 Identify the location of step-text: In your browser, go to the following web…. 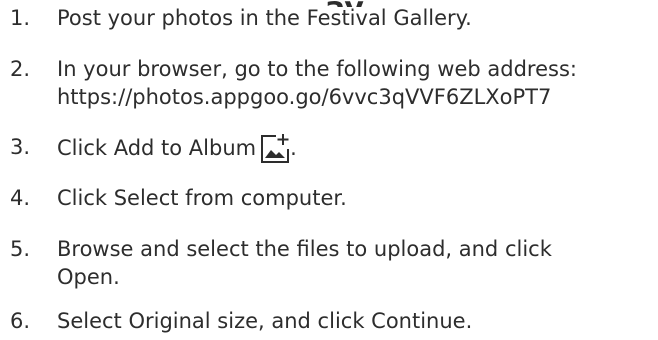
(355, 83).